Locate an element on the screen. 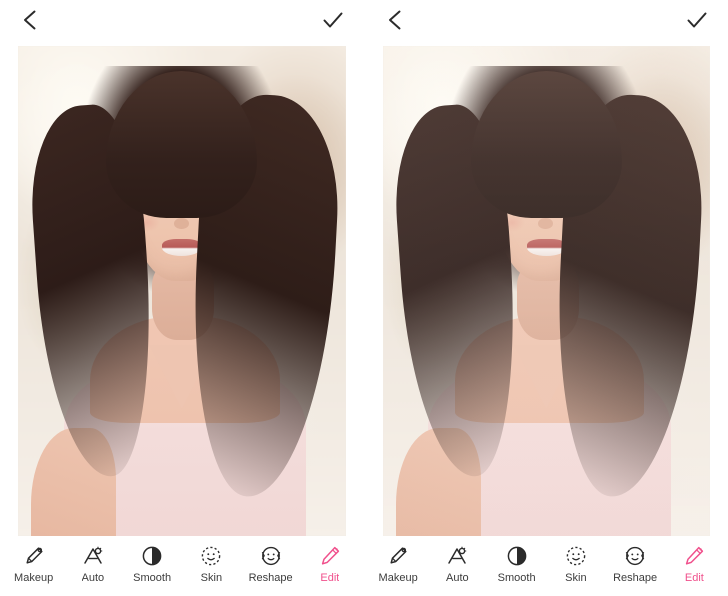 Image resolution: width=728 pixels, height=596 pixels. top-bar-before is located at coordinates (182, 20).